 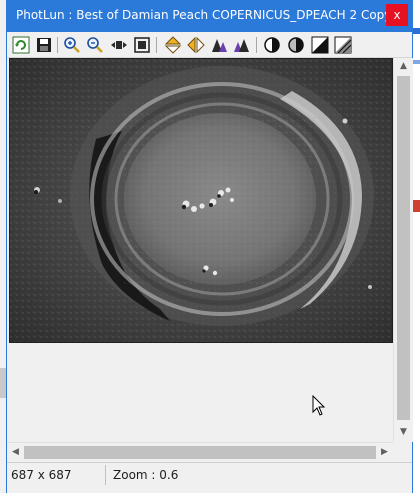 I want to click on close-button: x, so click(x=397, y=15).